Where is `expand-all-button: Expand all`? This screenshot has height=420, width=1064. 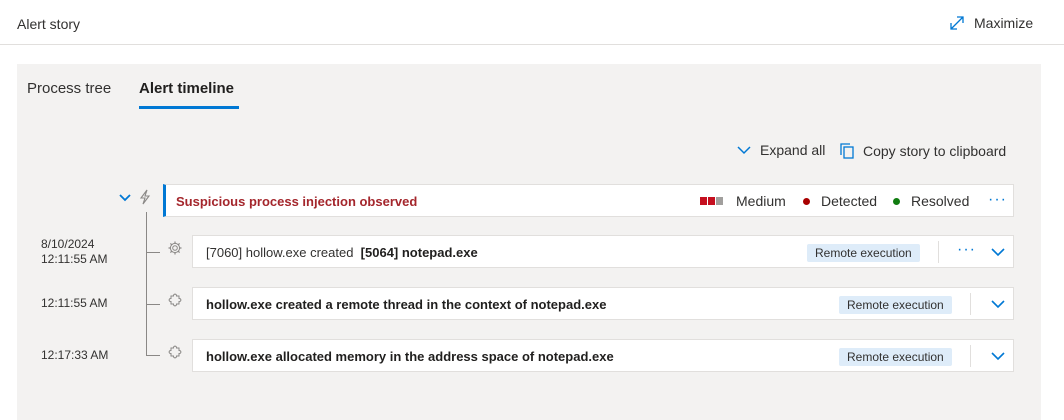
expand-all-button: Expand all is located at coordinates (780, 150).